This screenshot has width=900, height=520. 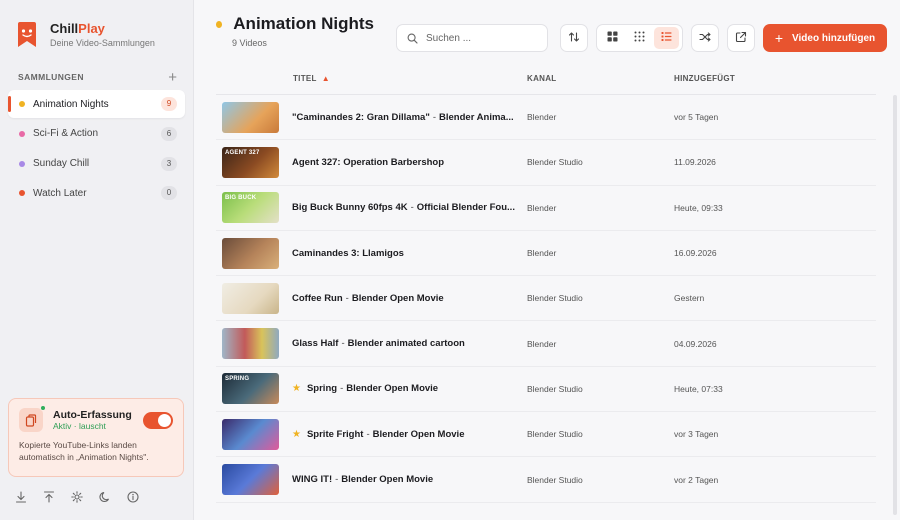 I want to click on download-icon, so click(x=21, y=497).